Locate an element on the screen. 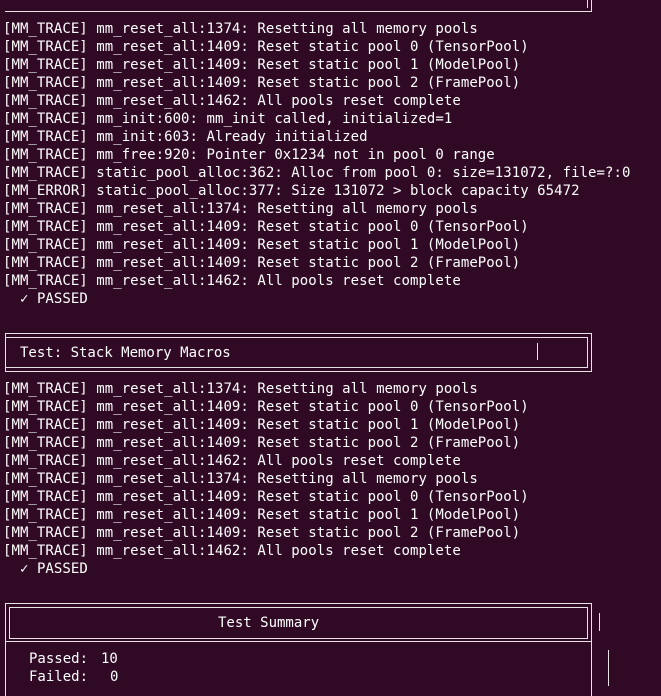  summary-right-border-inner is located at coordinates (587, 622).